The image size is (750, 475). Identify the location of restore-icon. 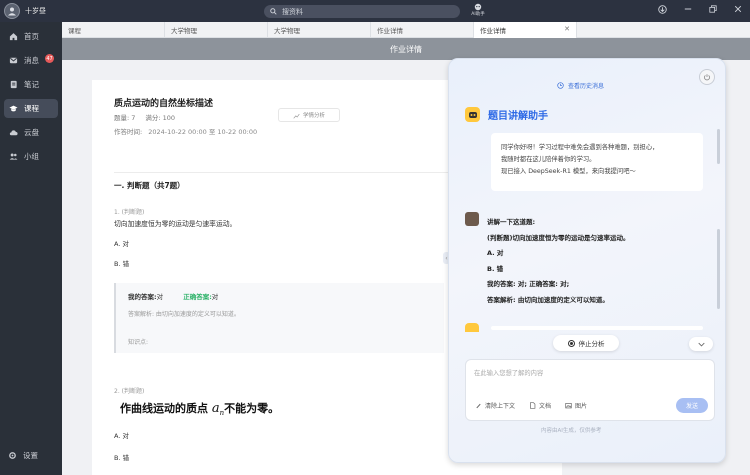
(712, 11).